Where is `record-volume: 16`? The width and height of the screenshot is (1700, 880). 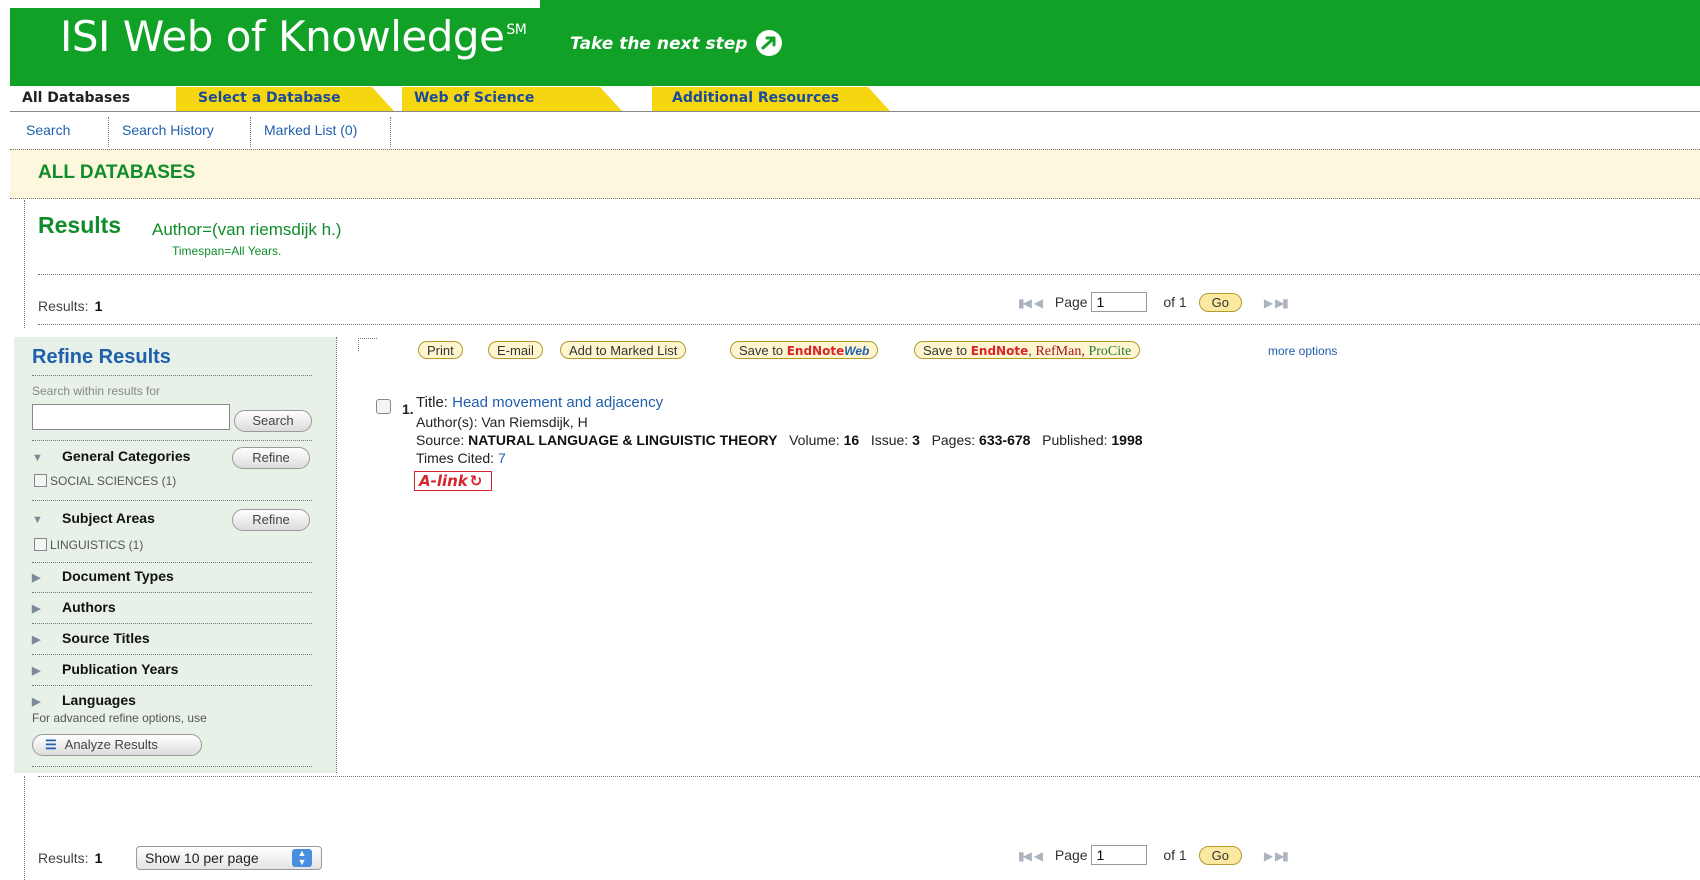
record-volume: 16 is located at coordinates (851, 440).